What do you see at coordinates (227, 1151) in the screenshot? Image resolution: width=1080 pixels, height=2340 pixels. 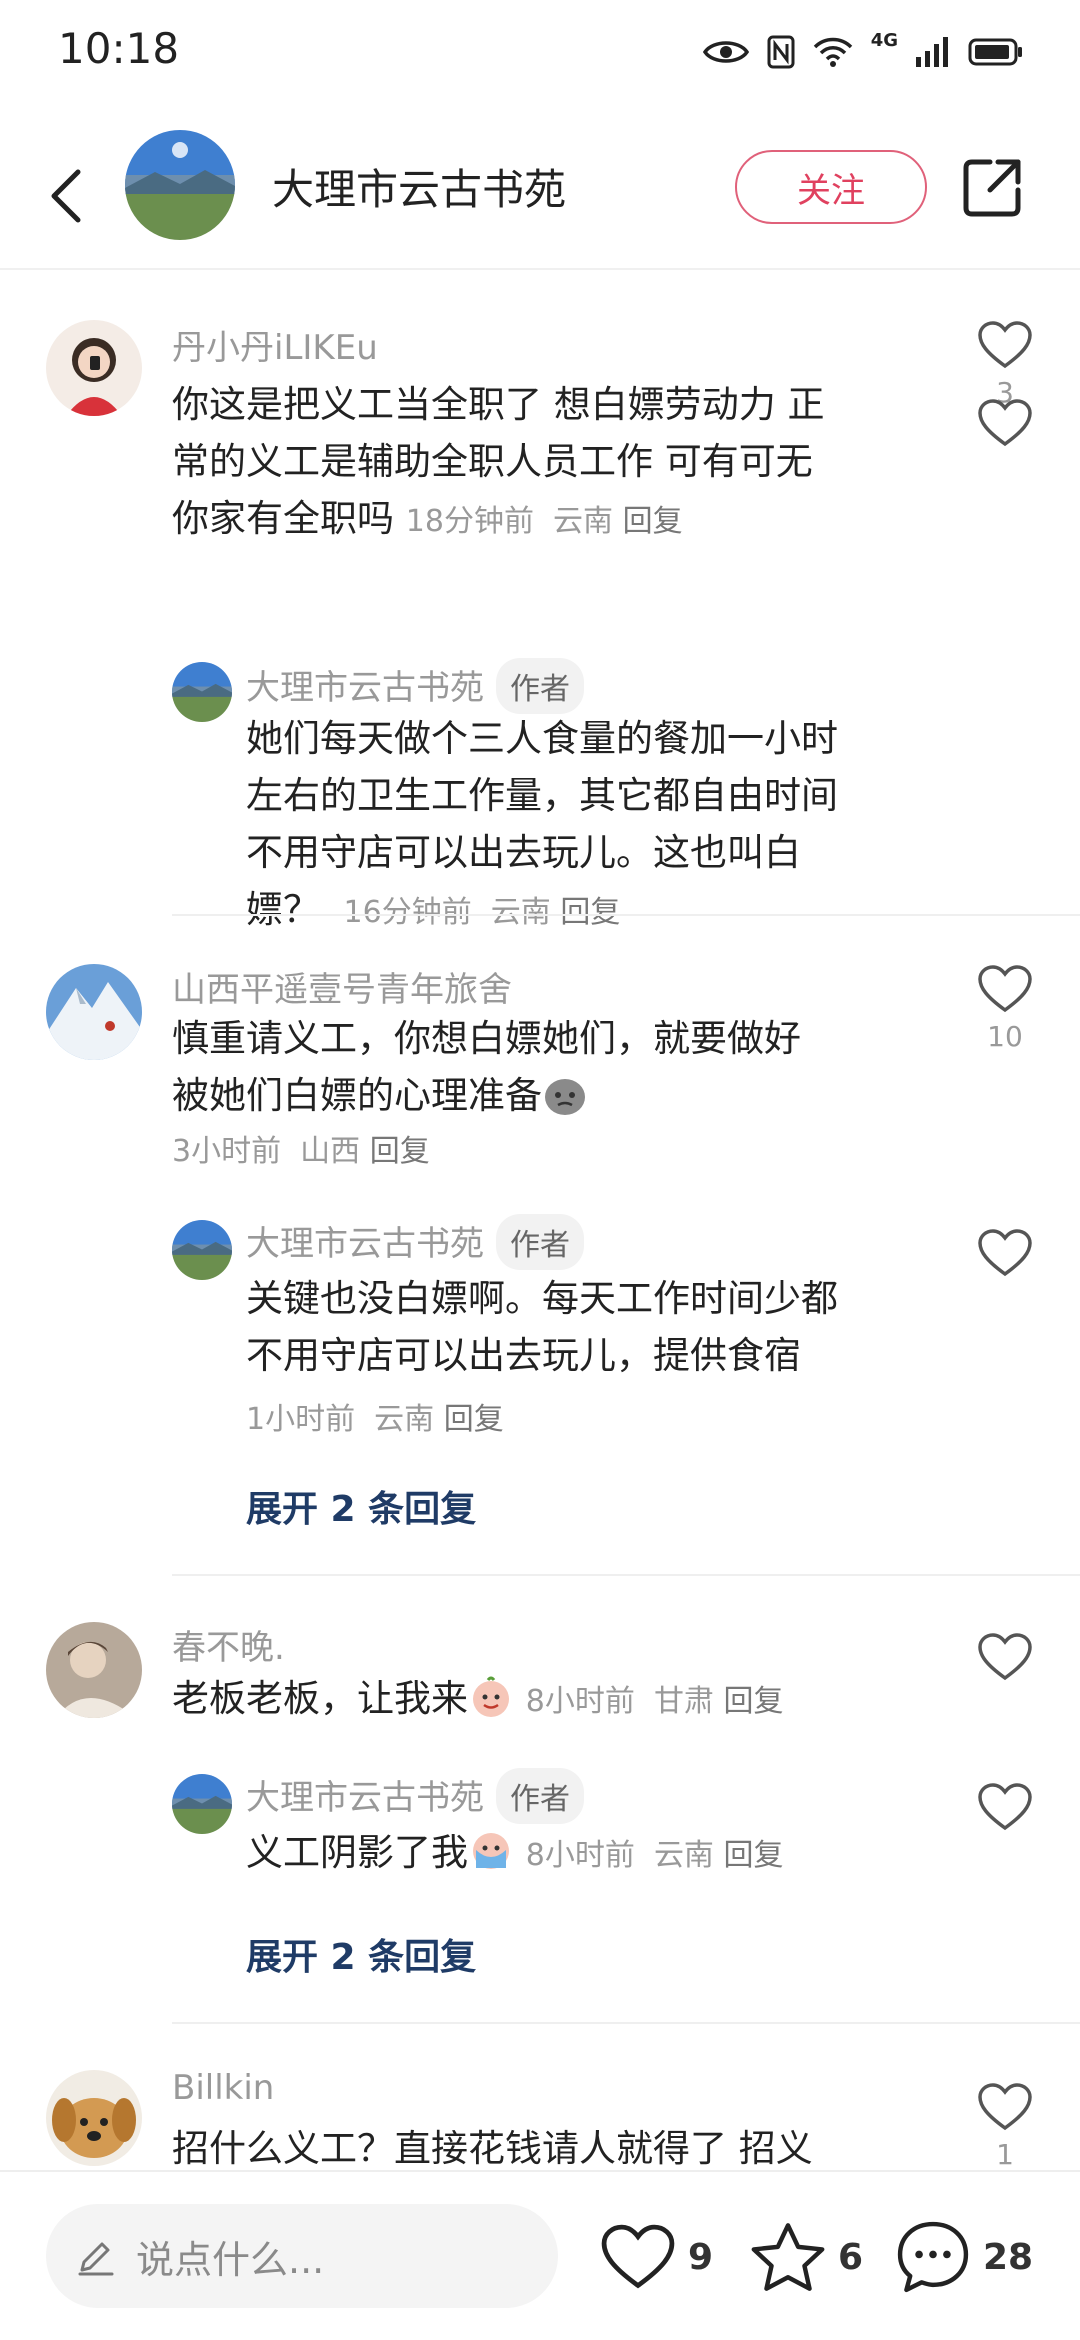 I see `comment-time: 3小时前` at bounding box center [227, 1151].